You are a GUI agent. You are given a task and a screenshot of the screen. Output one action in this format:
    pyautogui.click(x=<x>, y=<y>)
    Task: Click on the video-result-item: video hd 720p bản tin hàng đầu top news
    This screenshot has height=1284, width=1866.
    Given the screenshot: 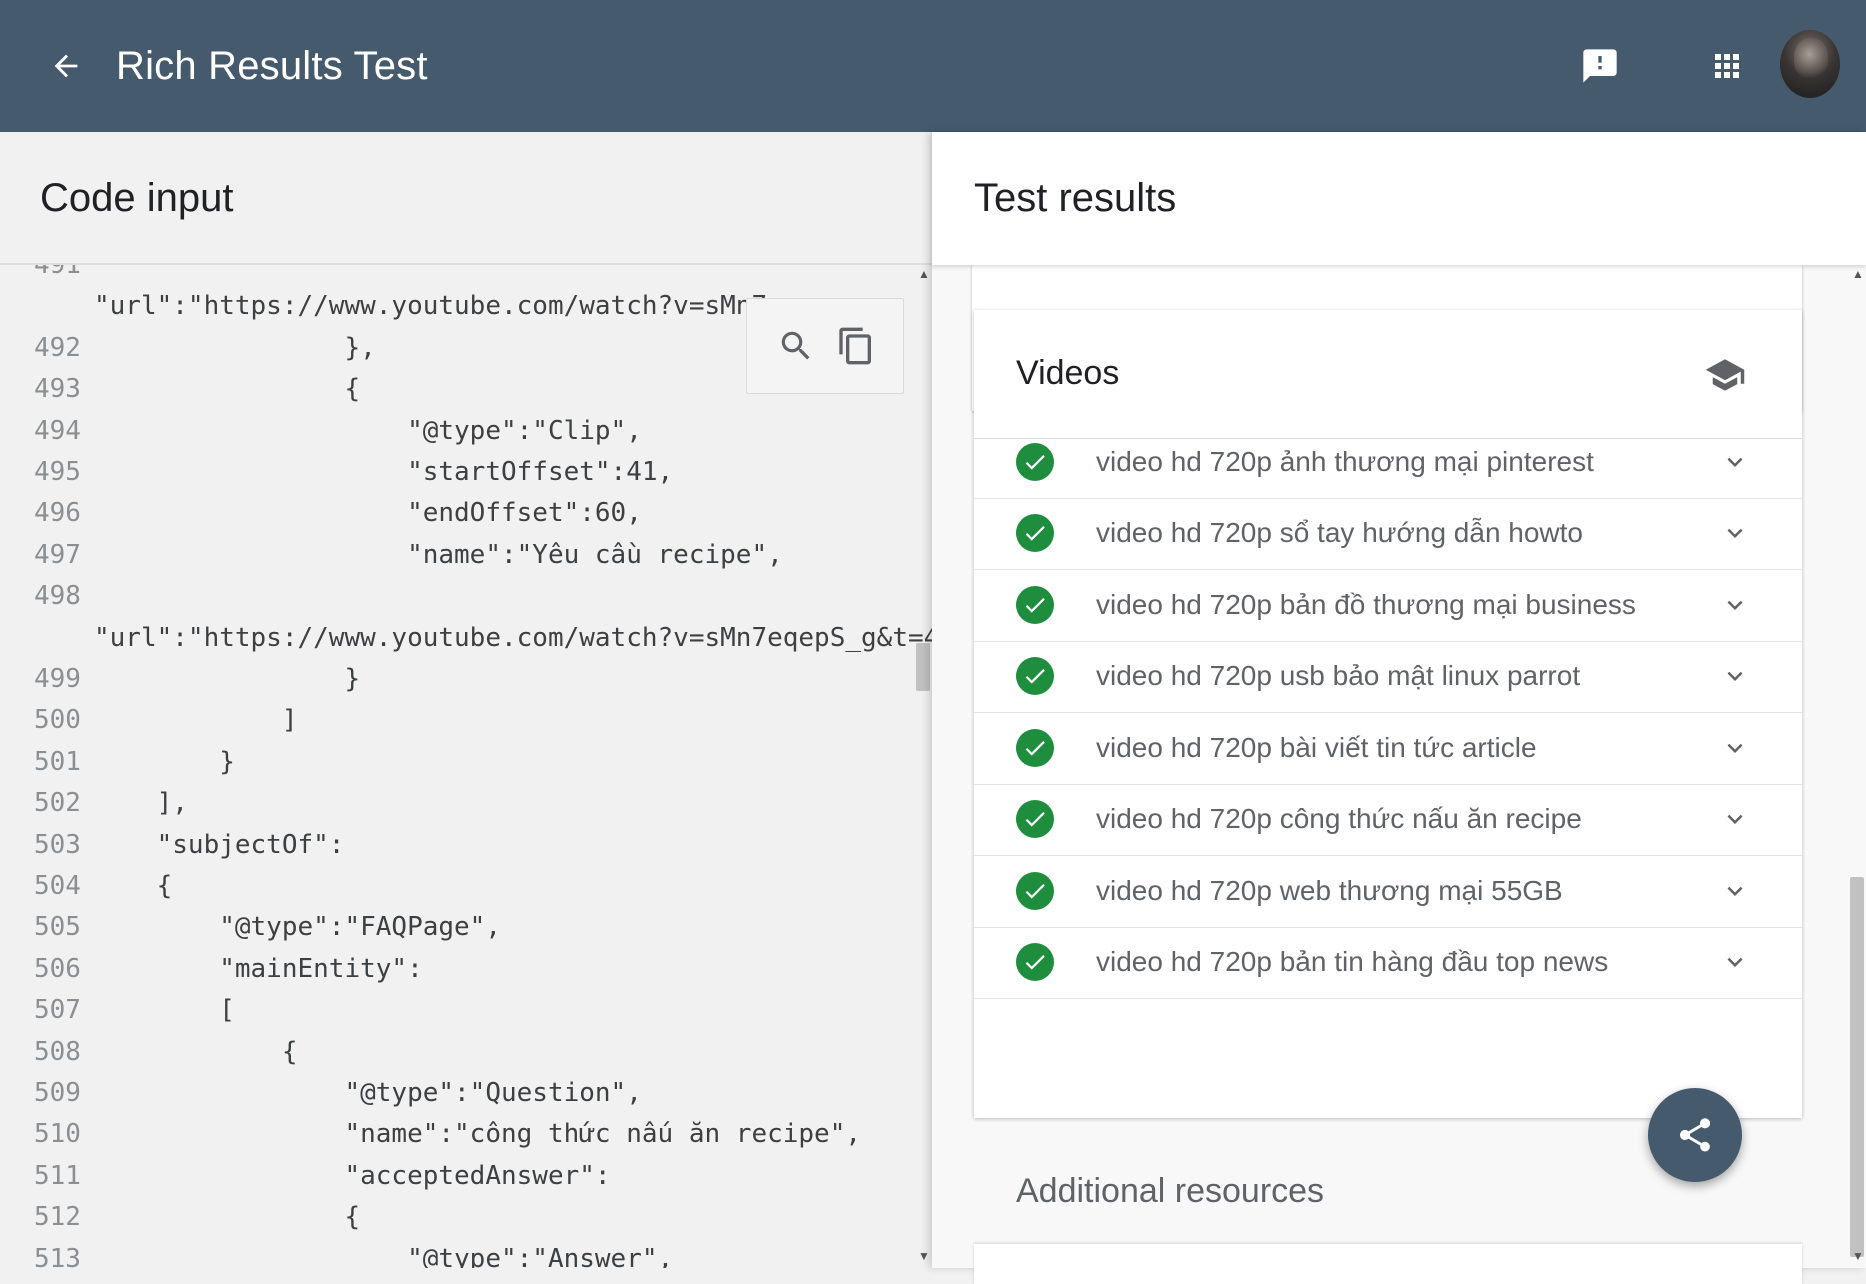 What is the action you would take?
    pyautogui.click(x=1388, y=963)
    